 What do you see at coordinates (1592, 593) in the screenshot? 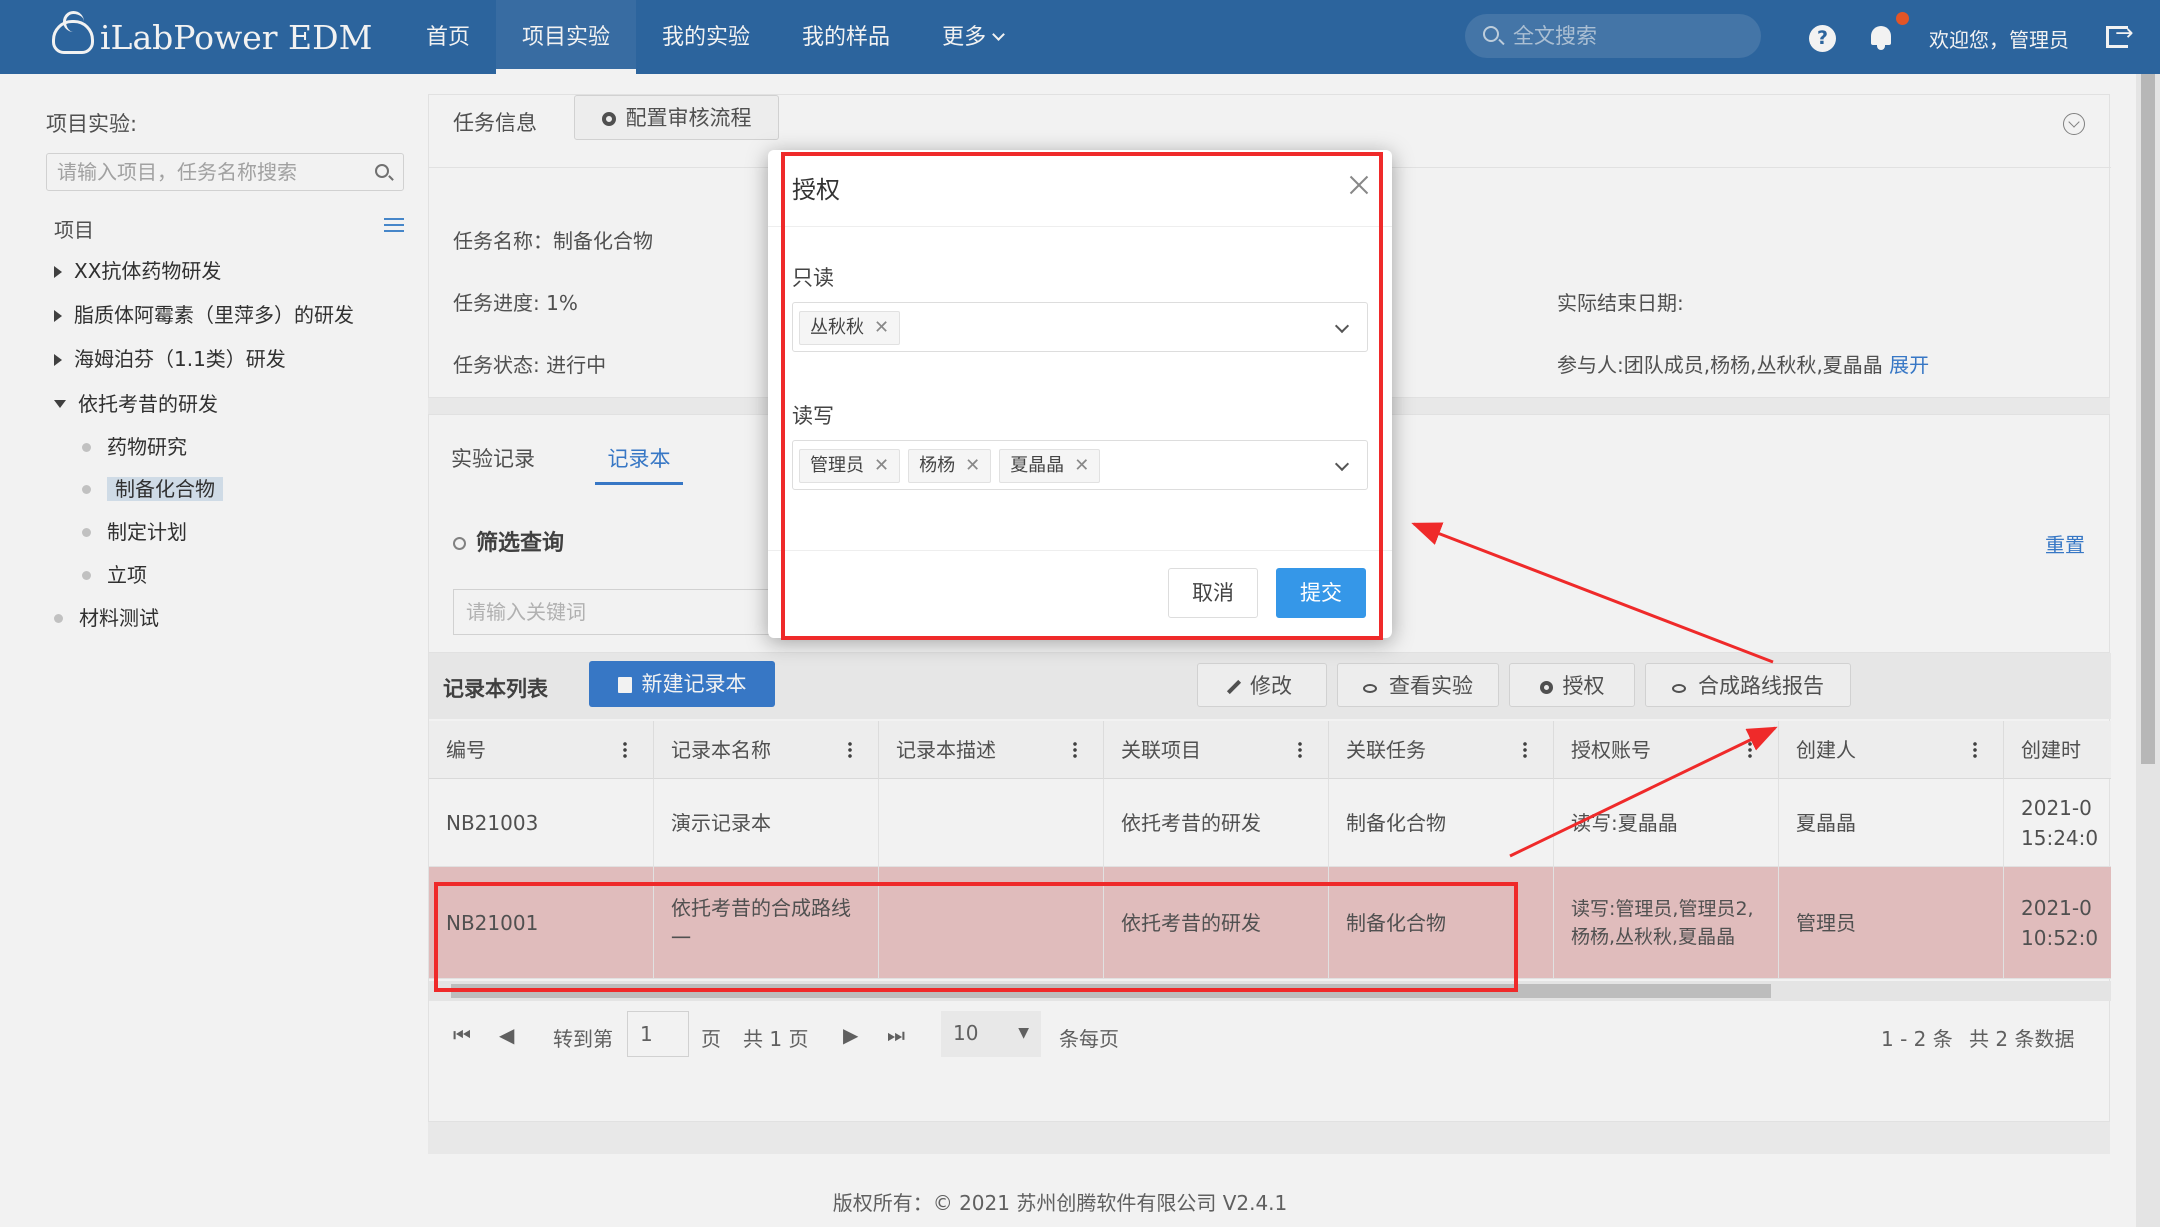
I see `annotation-arrow-to-dialog` at bounding box center [1592, 593].